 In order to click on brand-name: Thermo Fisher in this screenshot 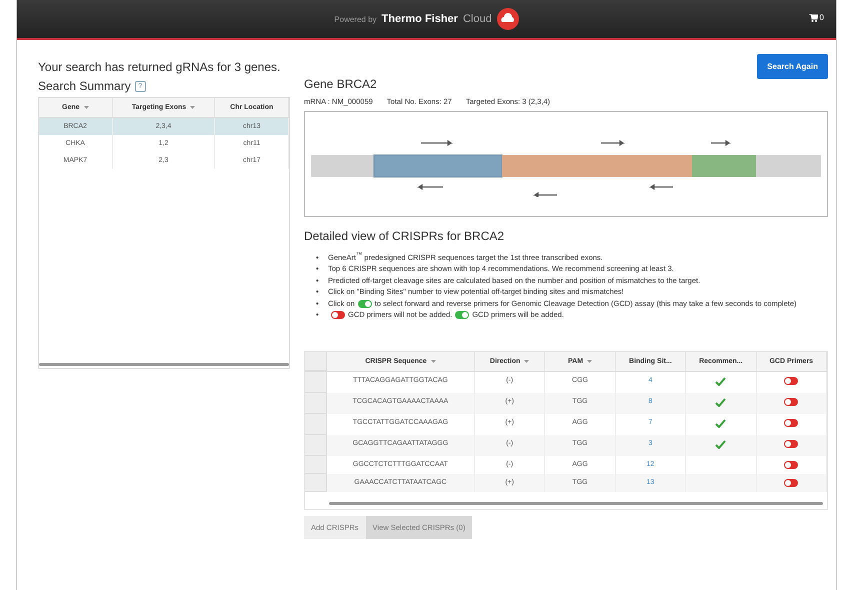, I will do `click(420, 19)`.